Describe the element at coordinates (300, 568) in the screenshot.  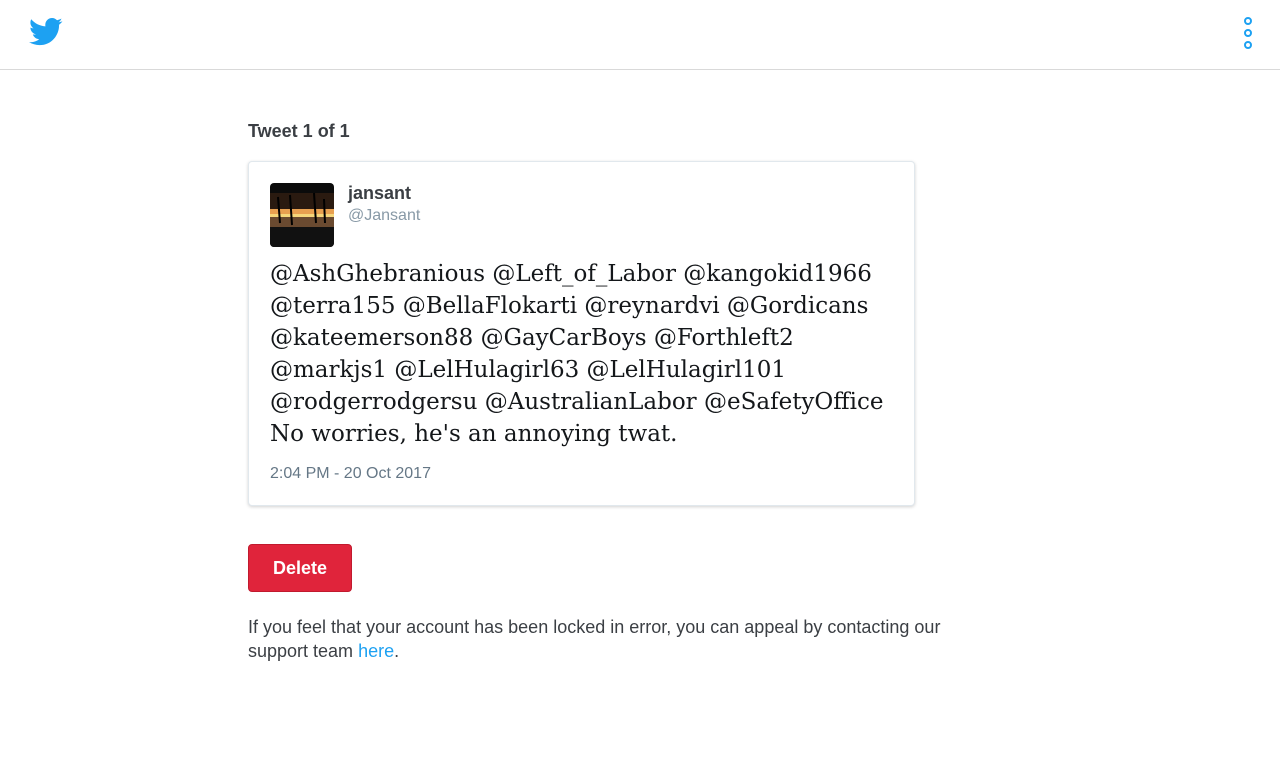
I see `delete-button: Delete` at that location.